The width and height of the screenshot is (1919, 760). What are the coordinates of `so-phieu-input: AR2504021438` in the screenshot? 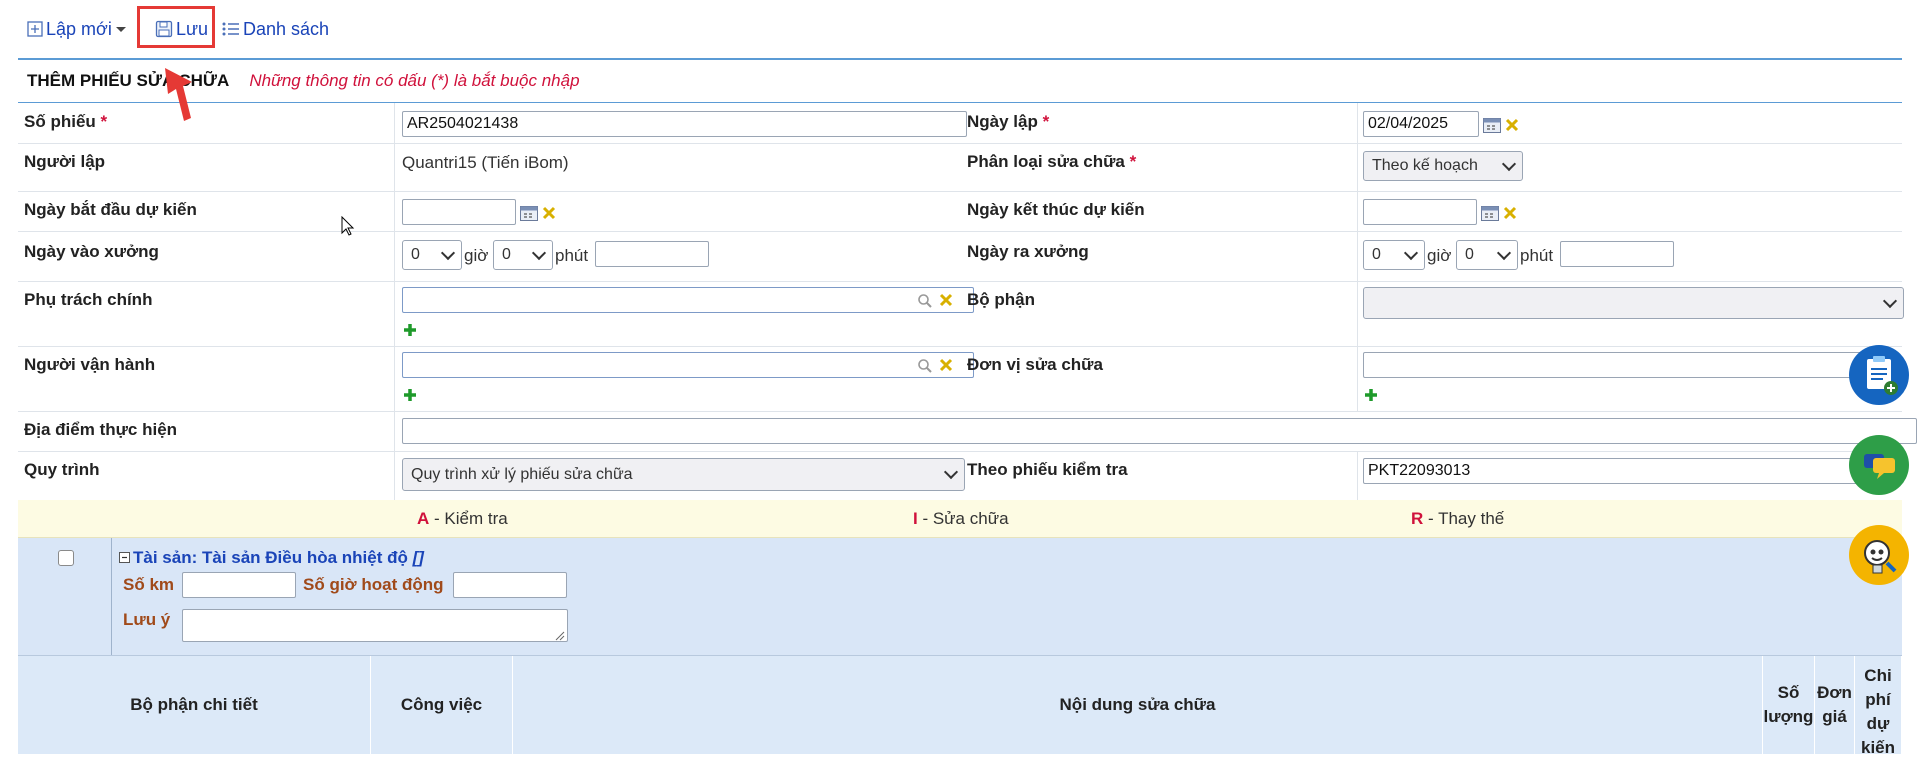 It's located at (684, 124).